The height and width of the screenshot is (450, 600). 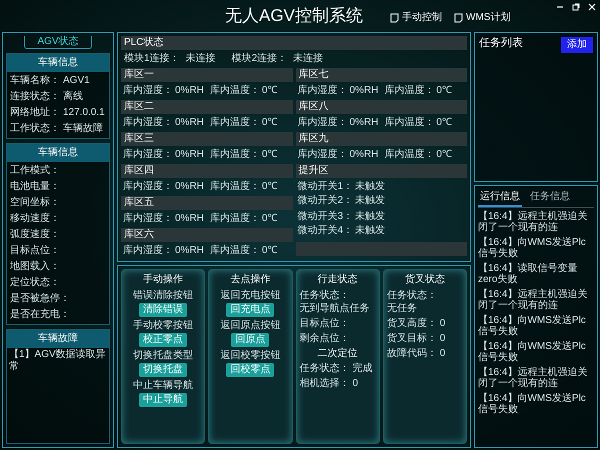 I want to click on card-title: 货叉状态, so click(x=425, y=280).